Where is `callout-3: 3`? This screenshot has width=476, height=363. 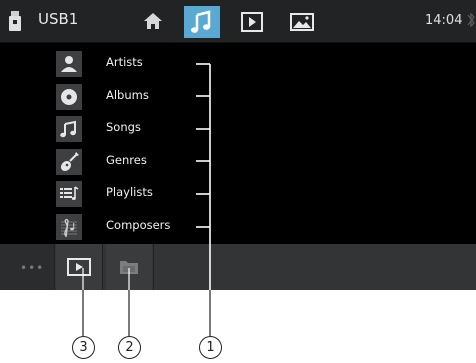 callout-3: 3 is located at coordinates (83, 347).